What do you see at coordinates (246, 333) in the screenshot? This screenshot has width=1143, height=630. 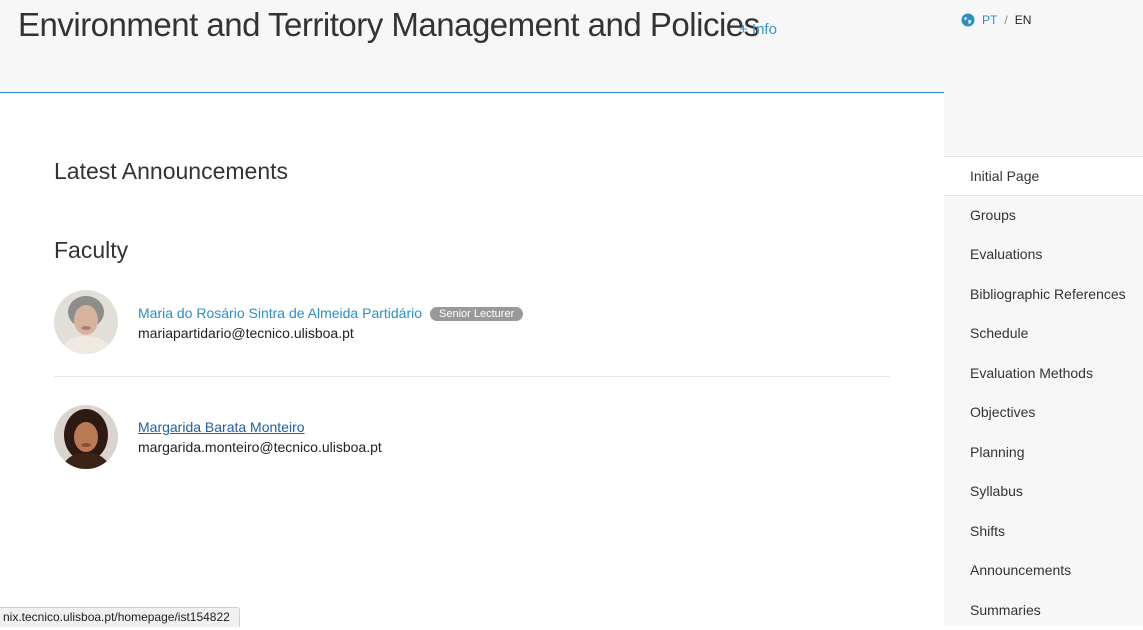 I see `faculty-email: mariapartidario@tecnico.ulisboa.pt` at bounding box center [246, 333].